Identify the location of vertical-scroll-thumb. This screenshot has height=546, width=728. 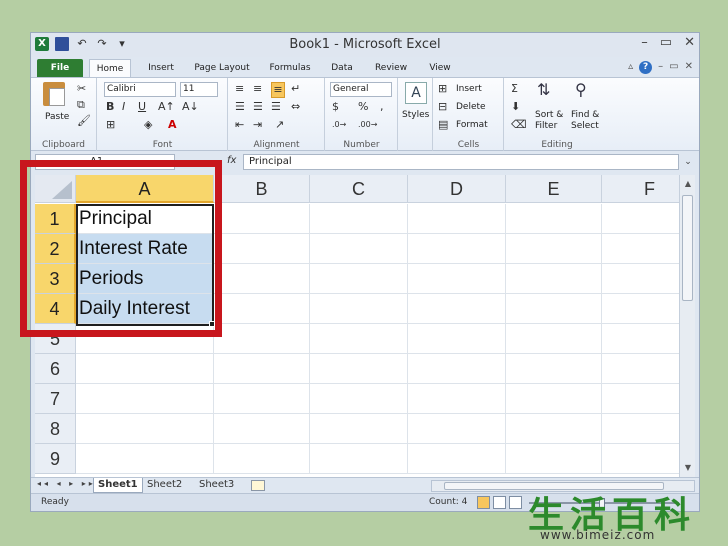
(687, 248).